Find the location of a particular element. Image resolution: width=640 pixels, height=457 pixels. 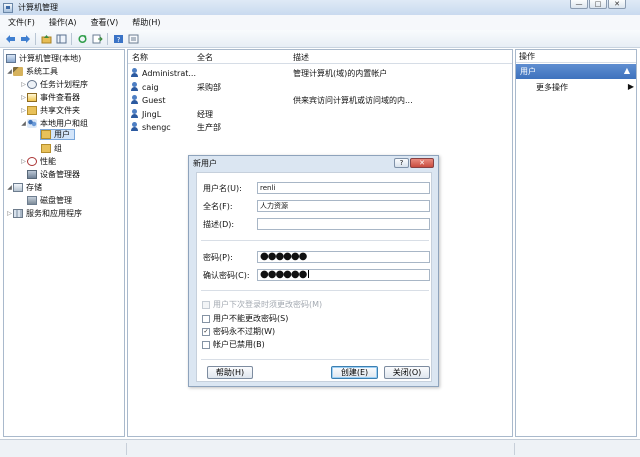

refresh-icon is located at coordinates (82, 39).